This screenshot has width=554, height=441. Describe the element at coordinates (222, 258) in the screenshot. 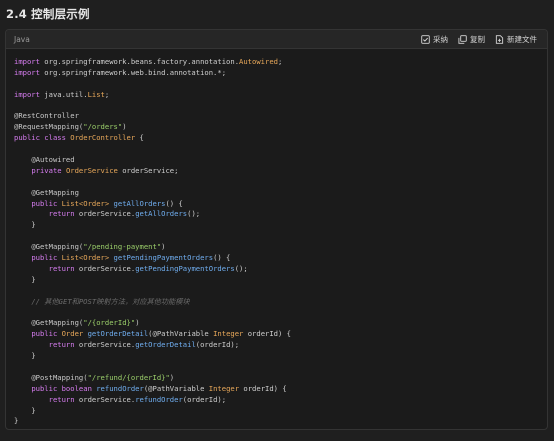

I see `code-token: () {` at that location.